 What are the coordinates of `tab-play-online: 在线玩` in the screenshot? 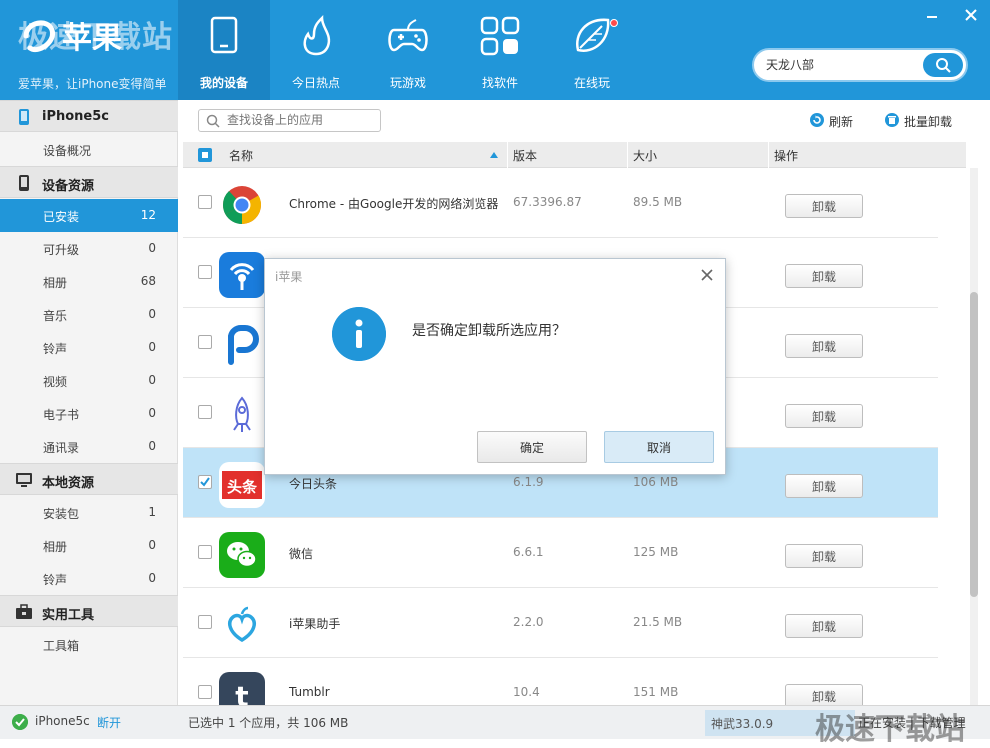 It's located at (592, 50).